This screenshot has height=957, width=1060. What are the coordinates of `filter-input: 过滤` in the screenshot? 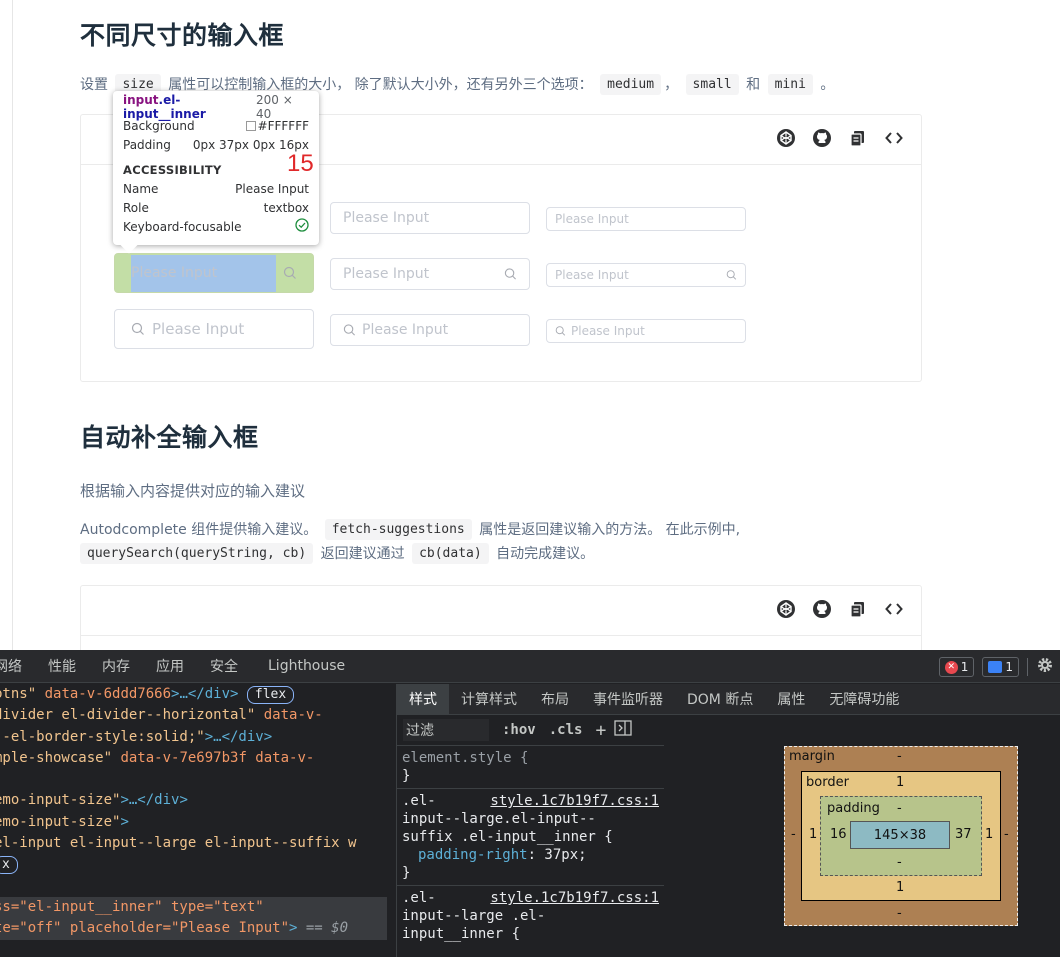 It's located at (446, 730).